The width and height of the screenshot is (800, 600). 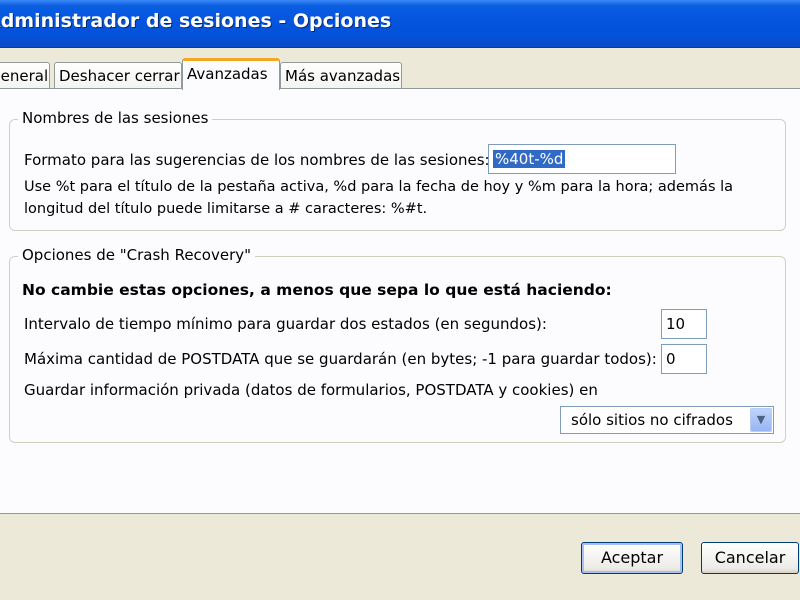 I want to click on interval-input: 10, so click(x=684, y=324).